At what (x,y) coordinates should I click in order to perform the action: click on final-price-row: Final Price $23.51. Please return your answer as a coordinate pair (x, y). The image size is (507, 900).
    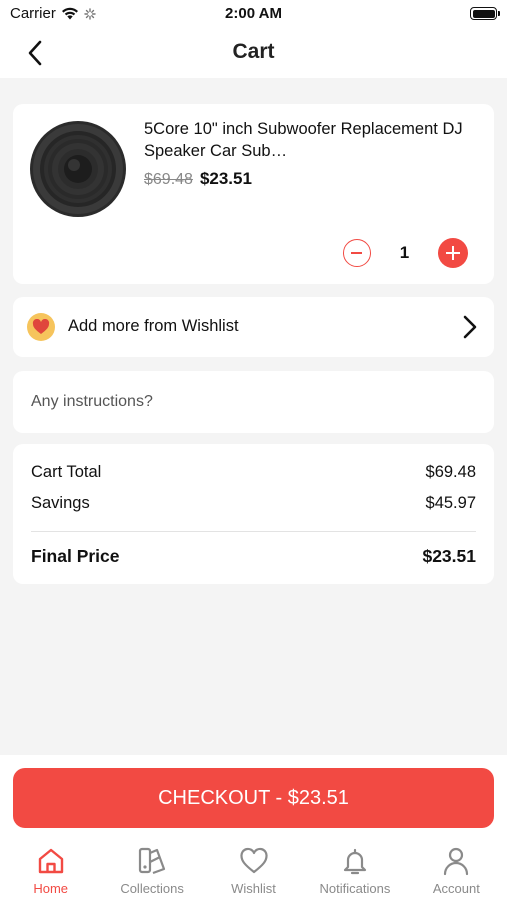
    Looking at the image, I should click on (253, 556).